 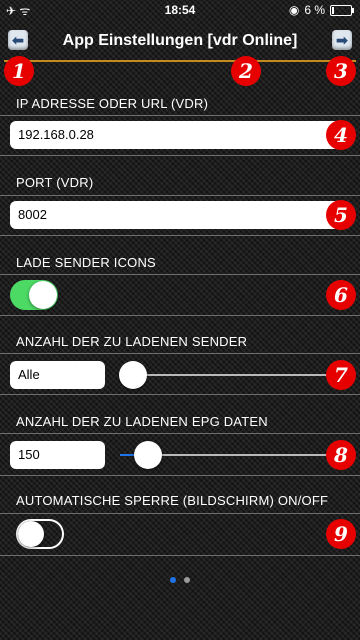 What do you see at coordinates (227, 375) in the screenshot?
I see `sender-count-slider-track` at bounding box center [227, 375].